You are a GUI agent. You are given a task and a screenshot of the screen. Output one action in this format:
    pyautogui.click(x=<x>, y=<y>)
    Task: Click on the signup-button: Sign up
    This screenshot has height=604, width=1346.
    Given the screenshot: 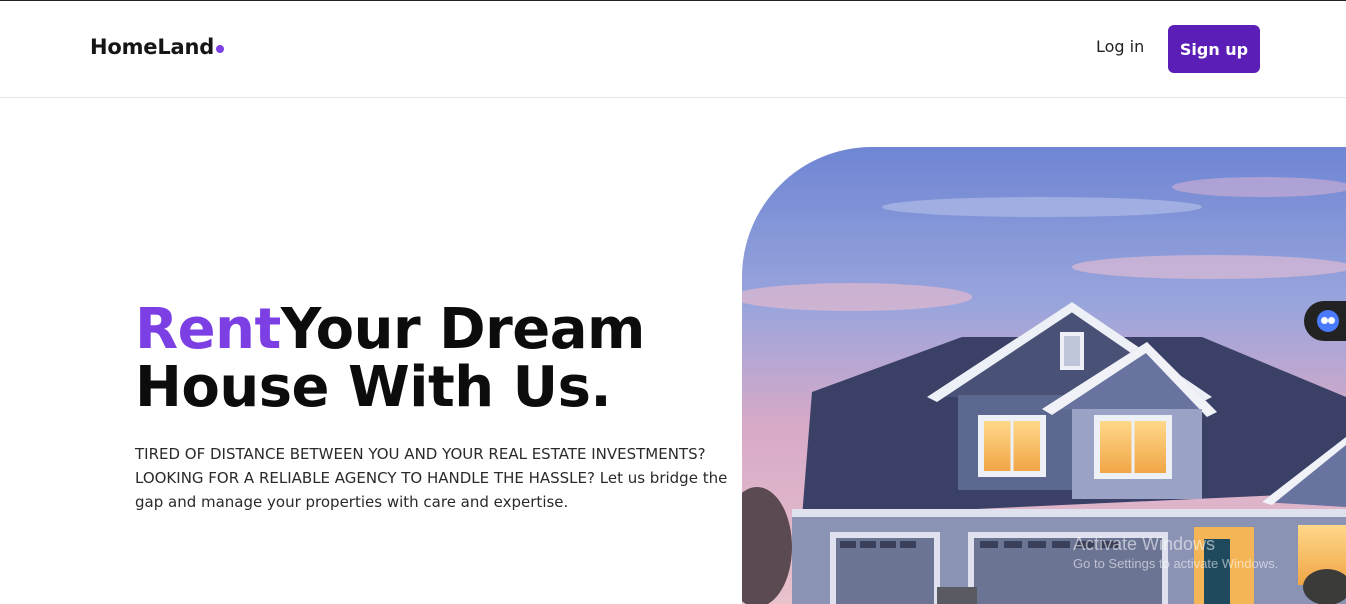 What is the action you would take?
    pyautogui.click(x=1214, y=49)
    